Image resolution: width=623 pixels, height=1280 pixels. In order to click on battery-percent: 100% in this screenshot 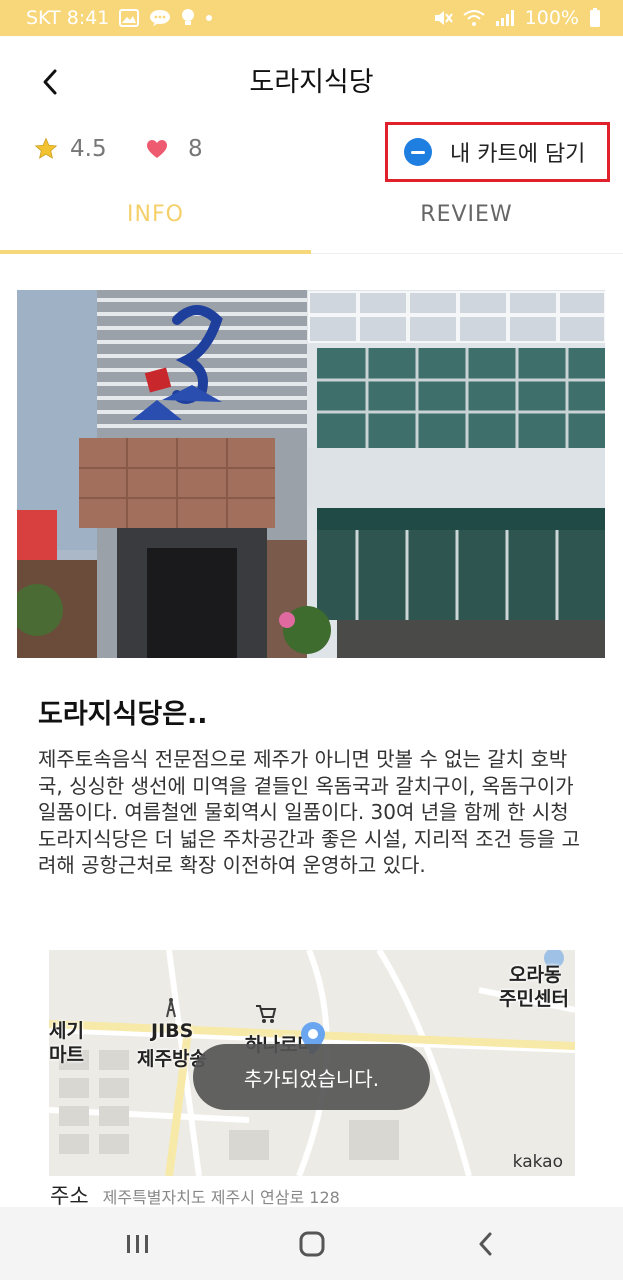, I will do `click(551, 18)`.